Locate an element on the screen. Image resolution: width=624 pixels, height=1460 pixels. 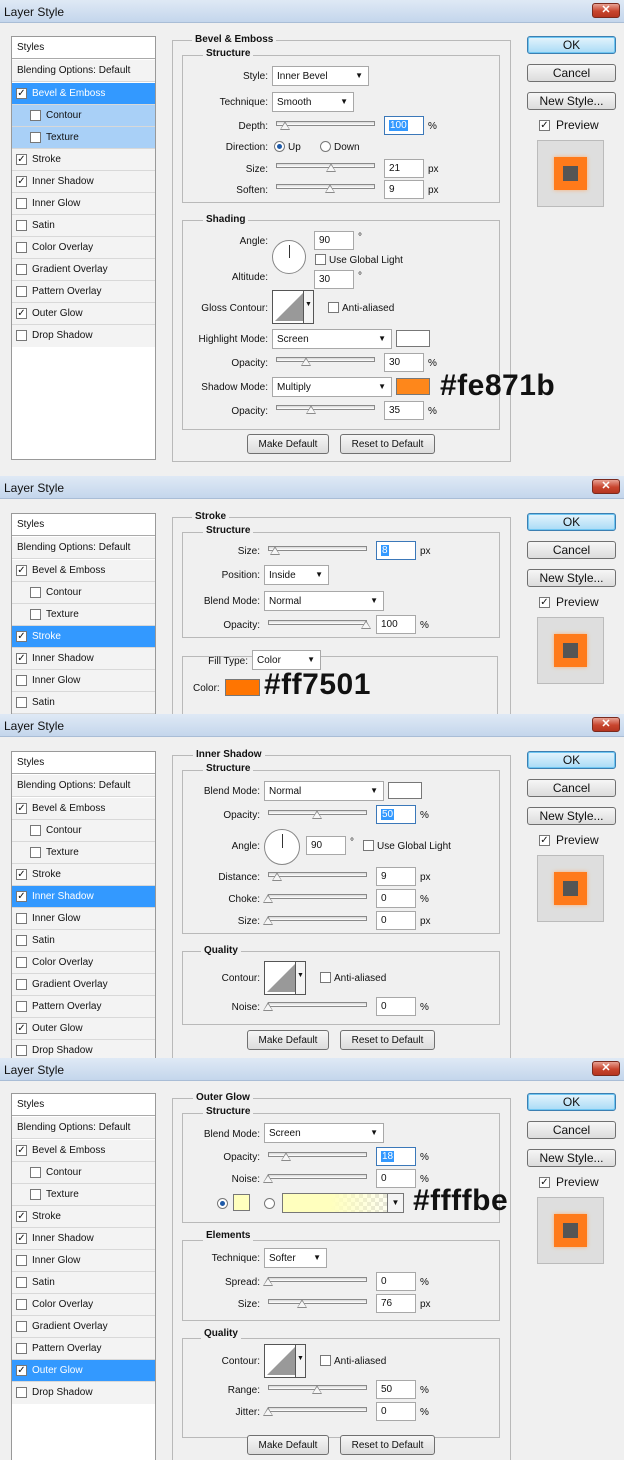
soften-input: 9 is located at coordinates (404, 189).